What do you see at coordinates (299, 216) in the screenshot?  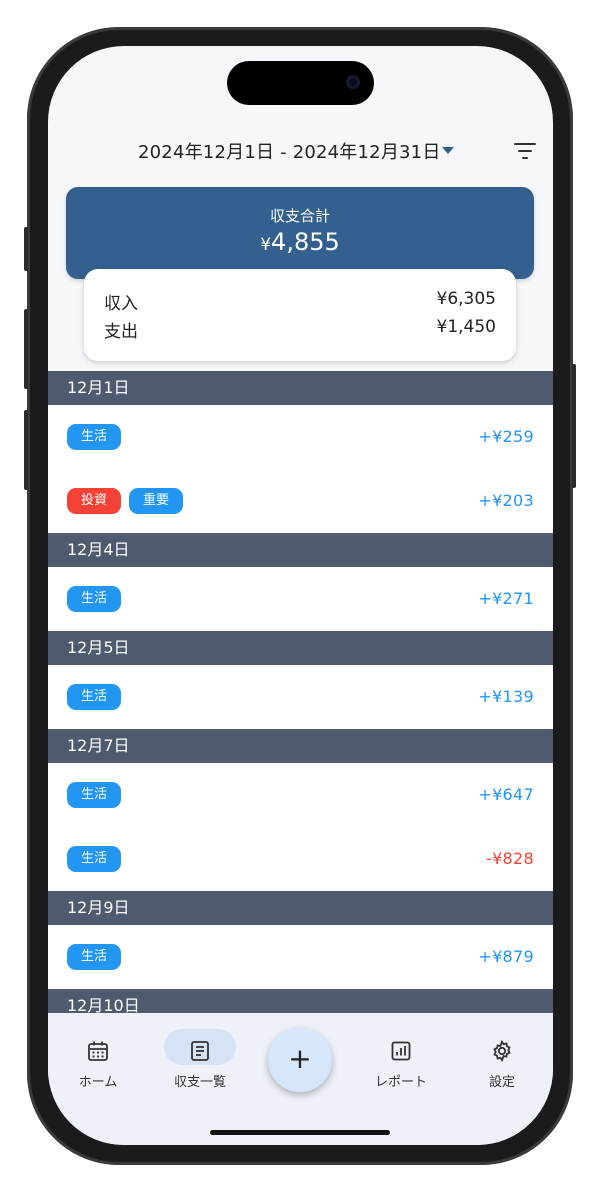 I see `total-label: 収支合計` at bounding box center [299, 216].